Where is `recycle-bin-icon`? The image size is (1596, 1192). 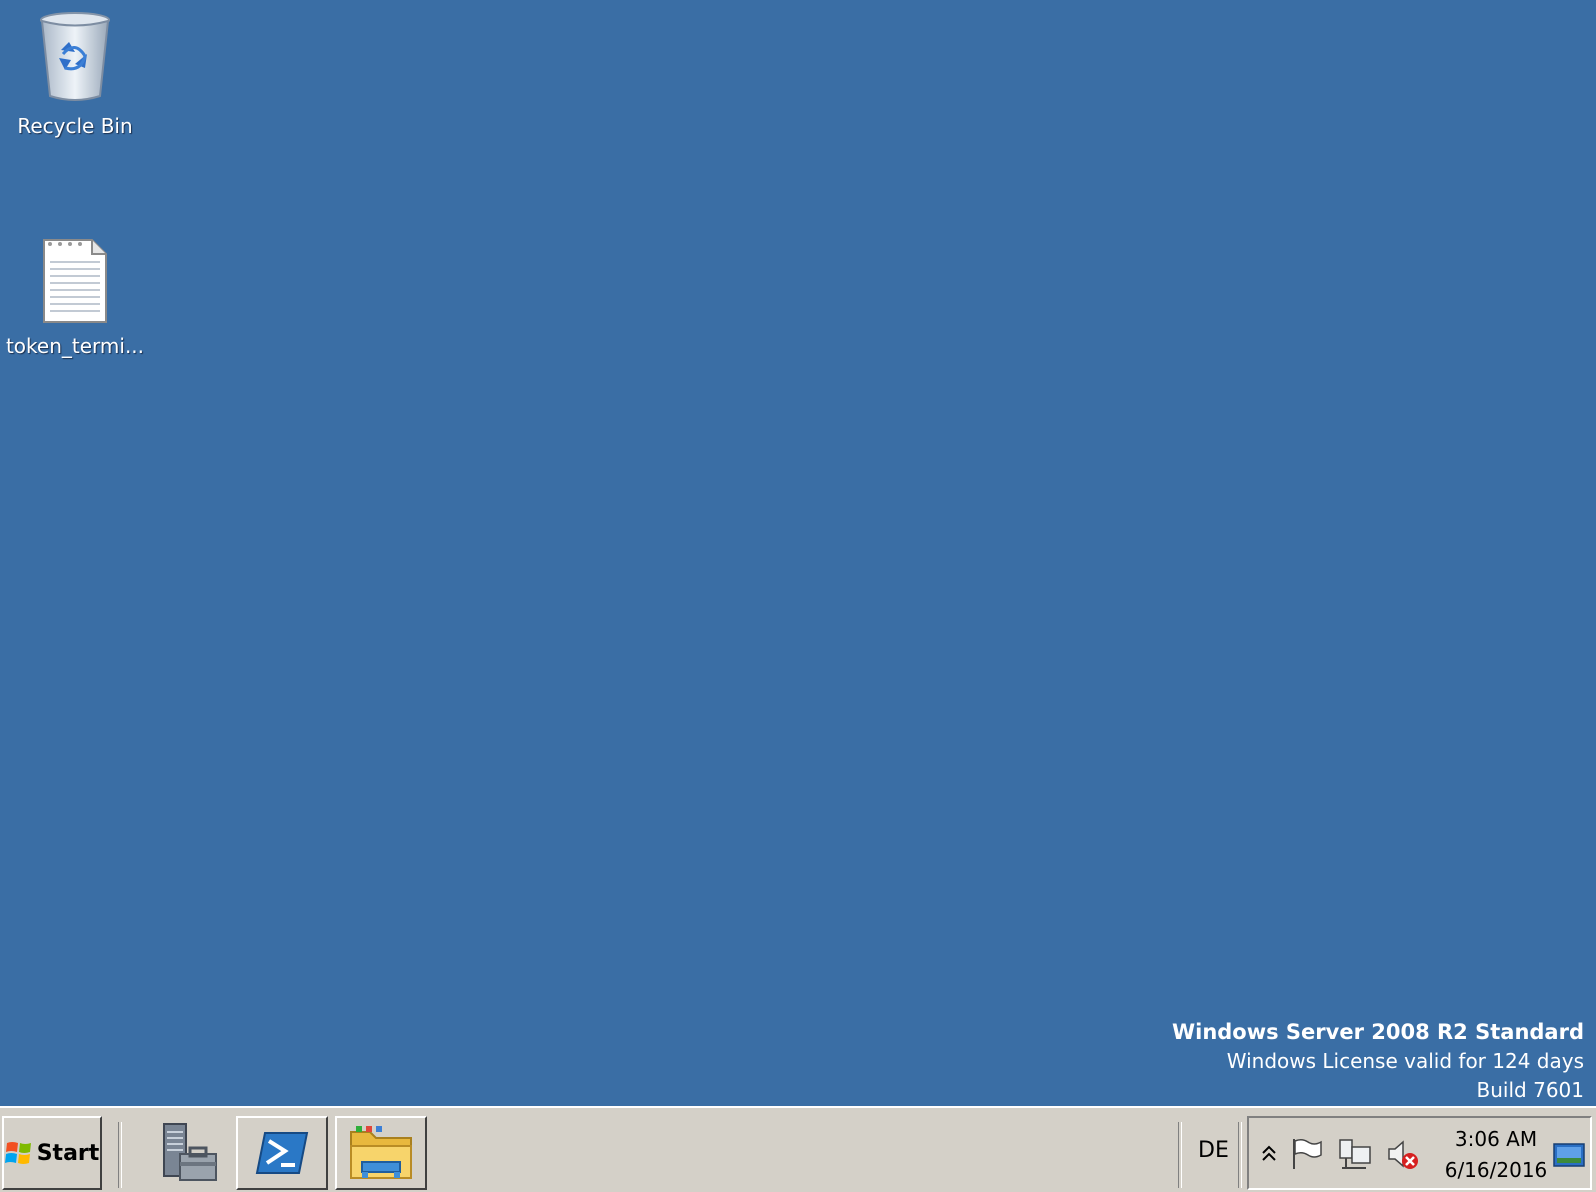
recycle-bin-icon is located at coordinates (75, 56).